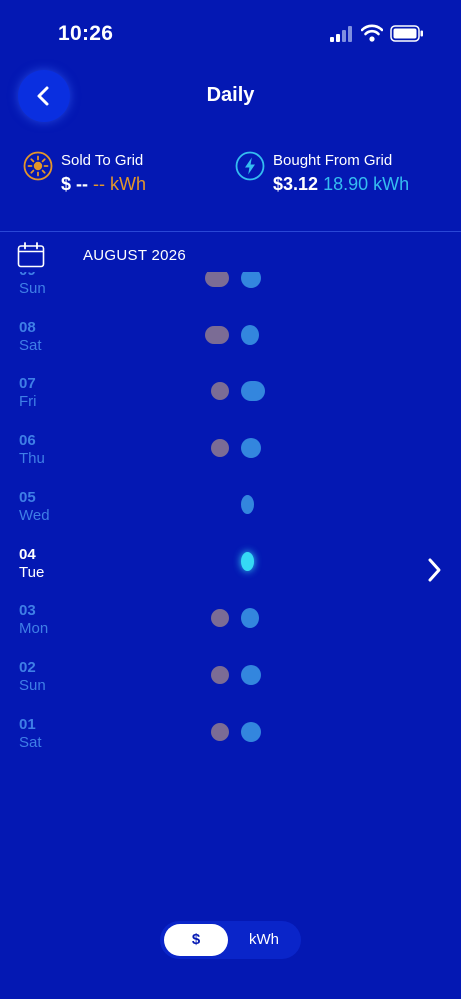 This screenshot has width=461, height=999. I want to click on chevron-right-icon, so click(434, 570).